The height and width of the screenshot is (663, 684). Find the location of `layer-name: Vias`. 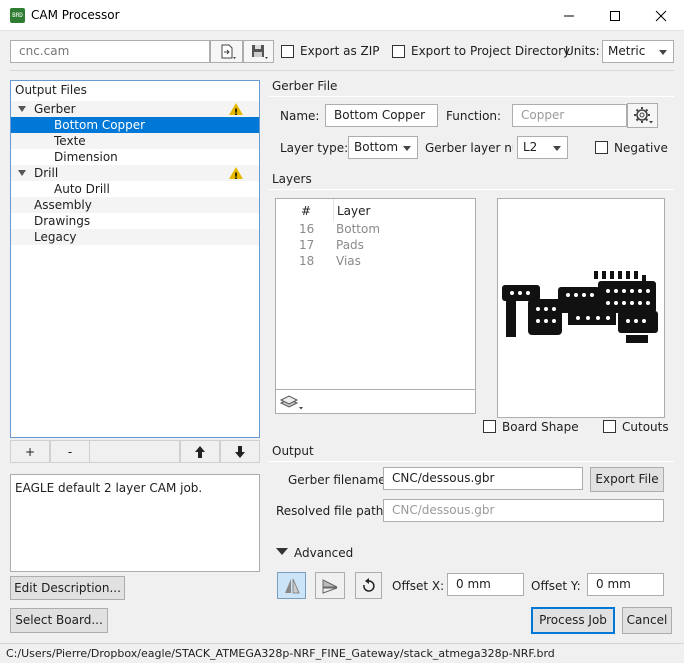

layer-name: Vias is located at coordinates (348, 261).